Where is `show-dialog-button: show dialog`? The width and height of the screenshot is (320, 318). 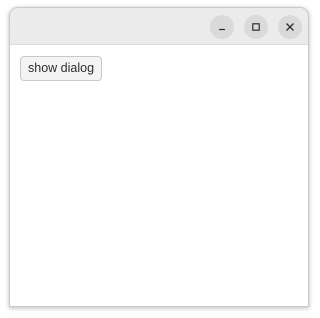
show-dialog-button: show dialog is located at coordinates (61, 68).